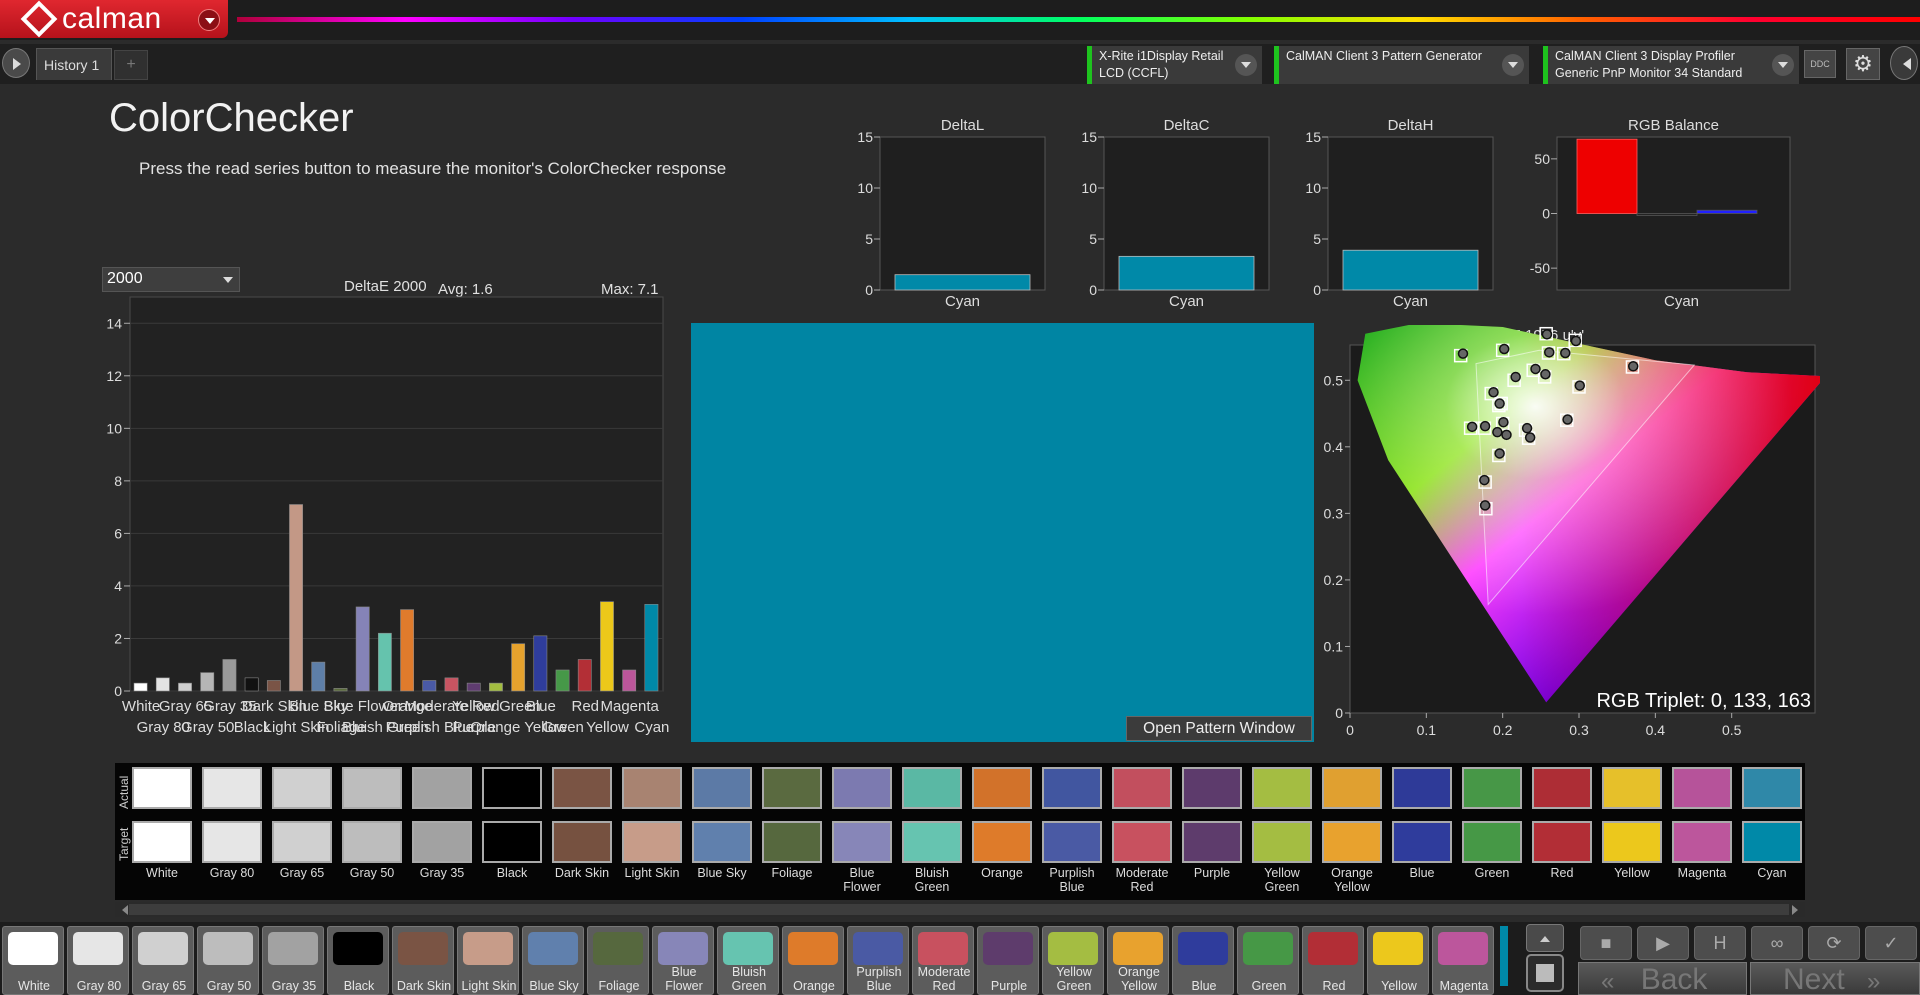 Image resolution: width=1920 pixels, height=995 pixels. I want to click on collapse-panel-icon, so click(1904, 63).